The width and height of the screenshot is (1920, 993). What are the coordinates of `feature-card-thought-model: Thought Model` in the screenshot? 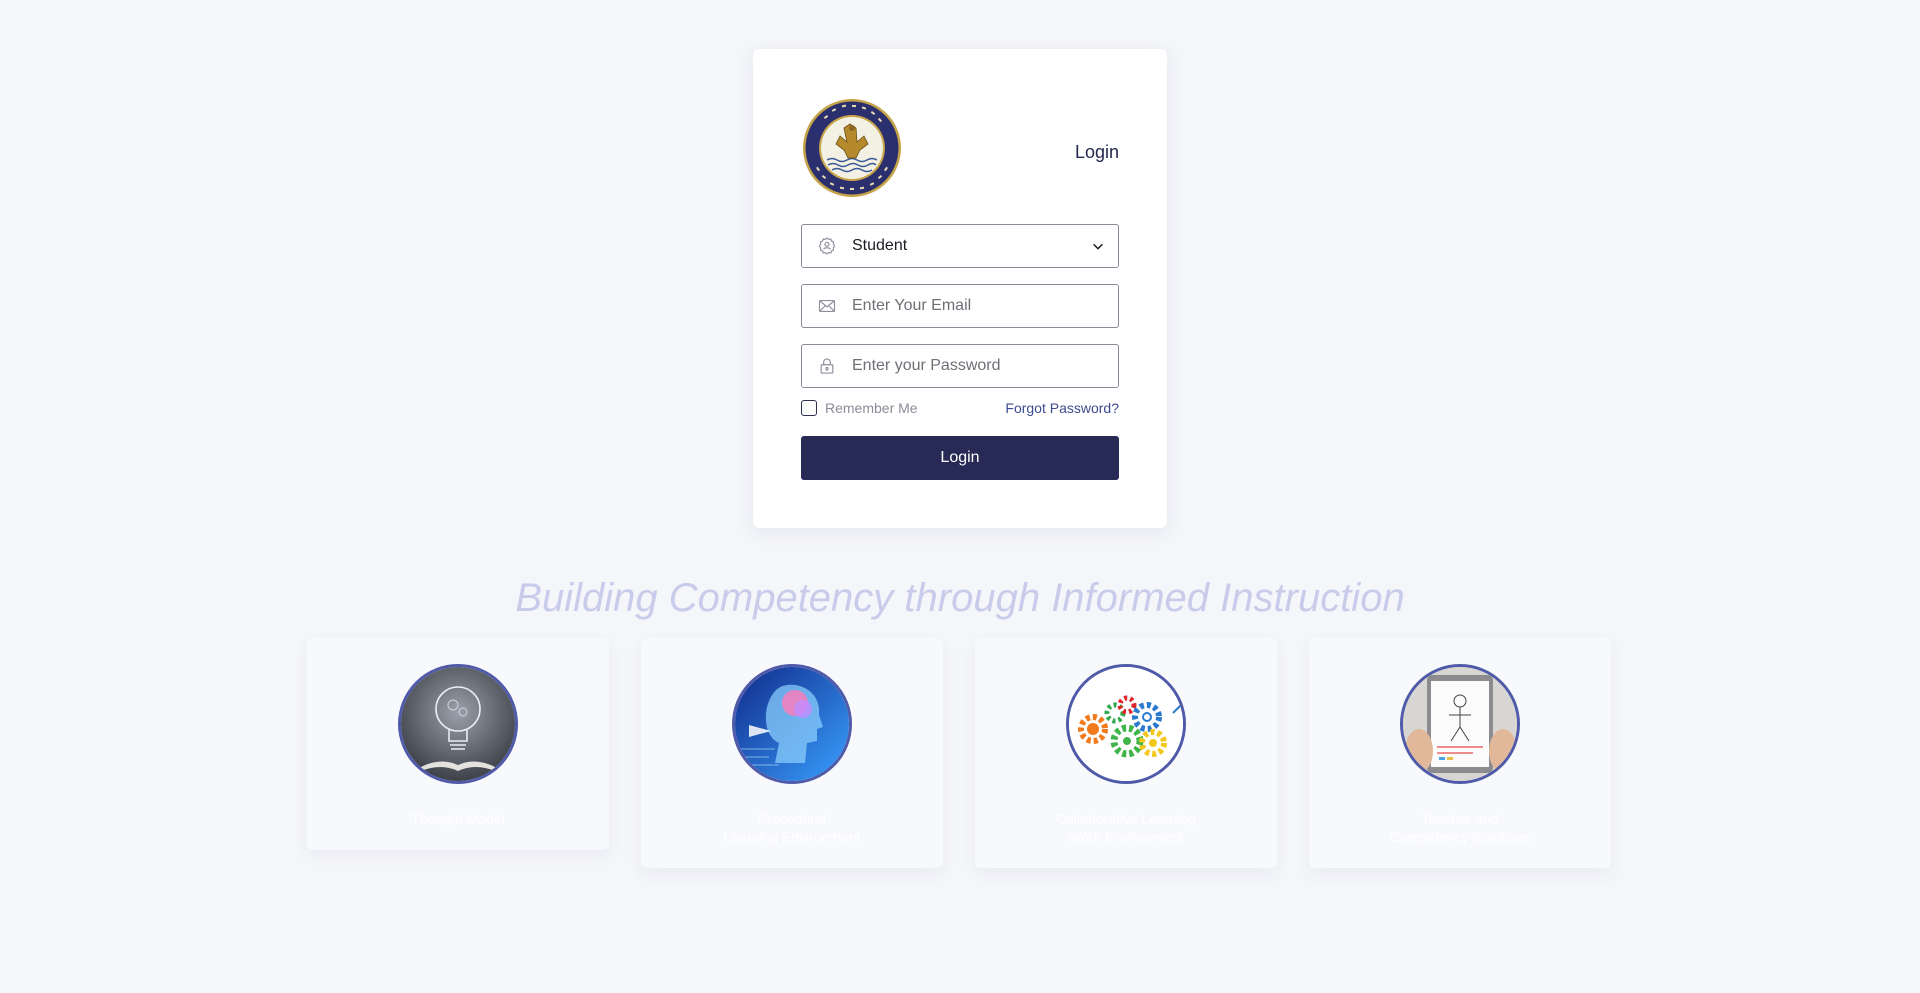 It's located at (458, 744).